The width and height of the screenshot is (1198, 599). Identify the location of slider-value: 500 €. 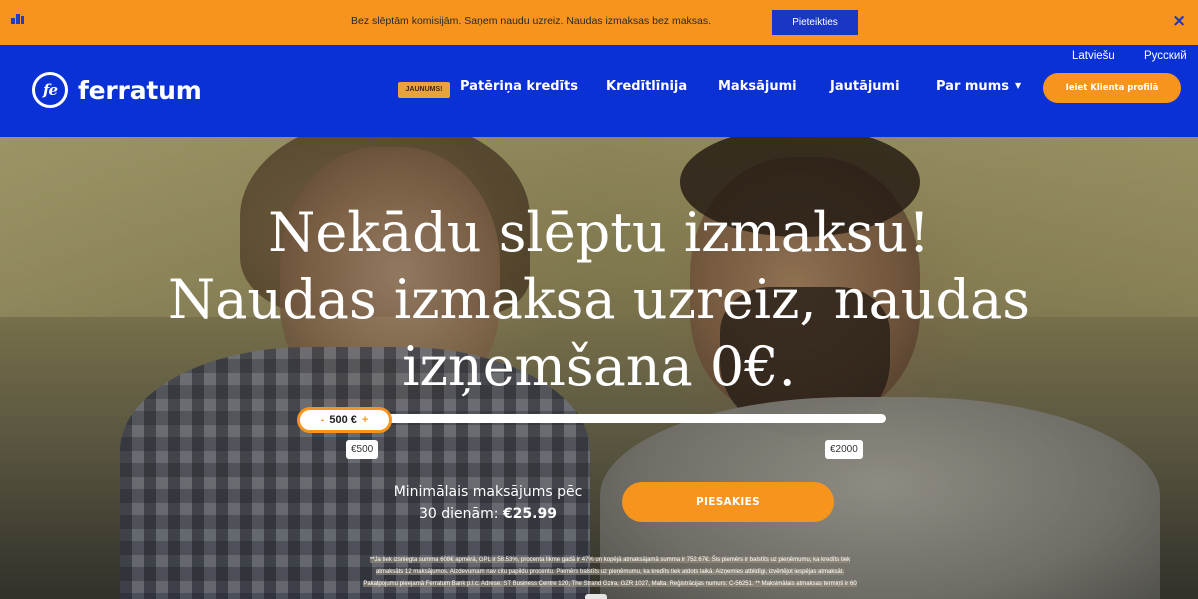
(343, 420).